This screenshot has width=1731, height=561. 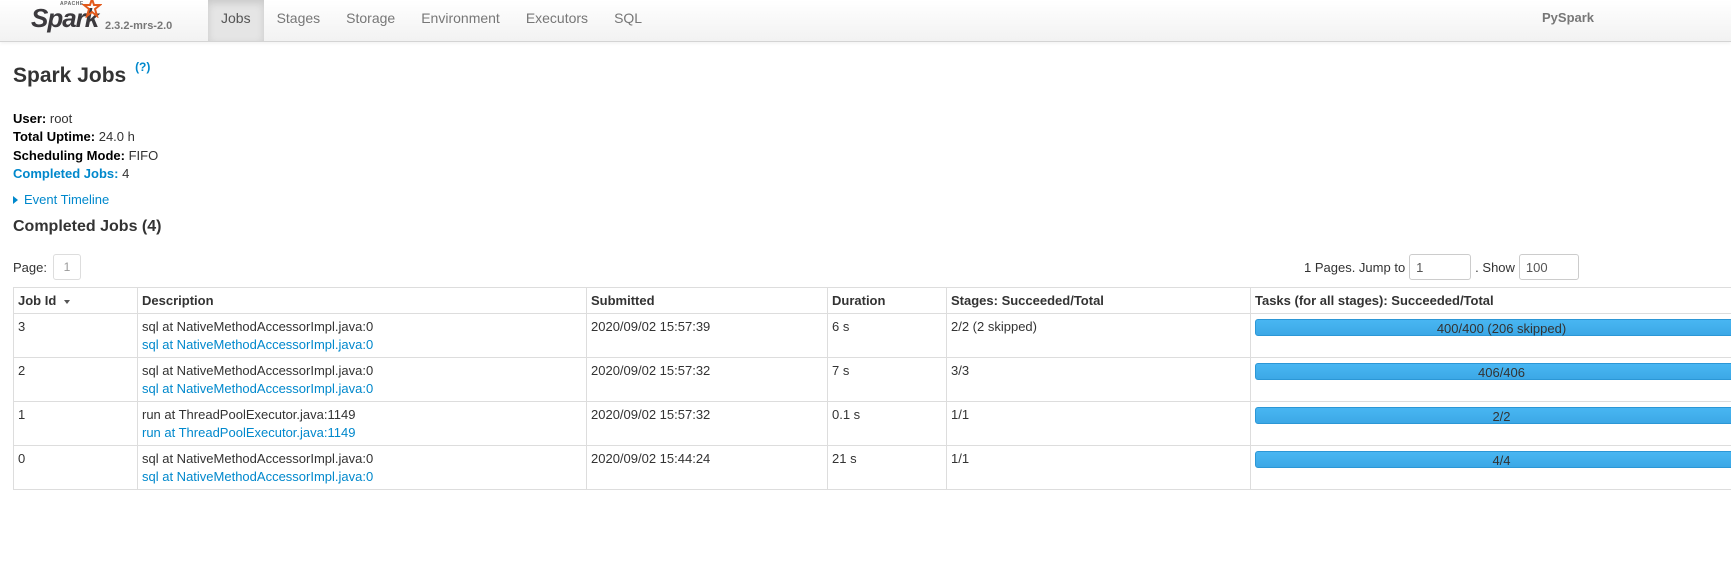 I want to click on page-number-button: 1, so click(x=66, y=267).